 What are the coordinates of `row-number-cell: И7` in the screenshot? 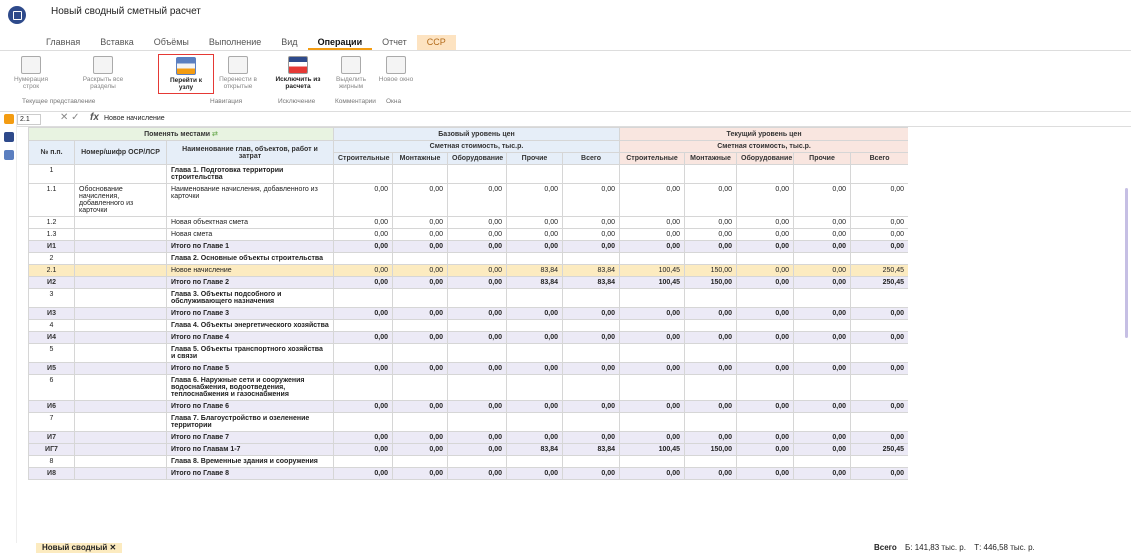 It's located at (51, 437).